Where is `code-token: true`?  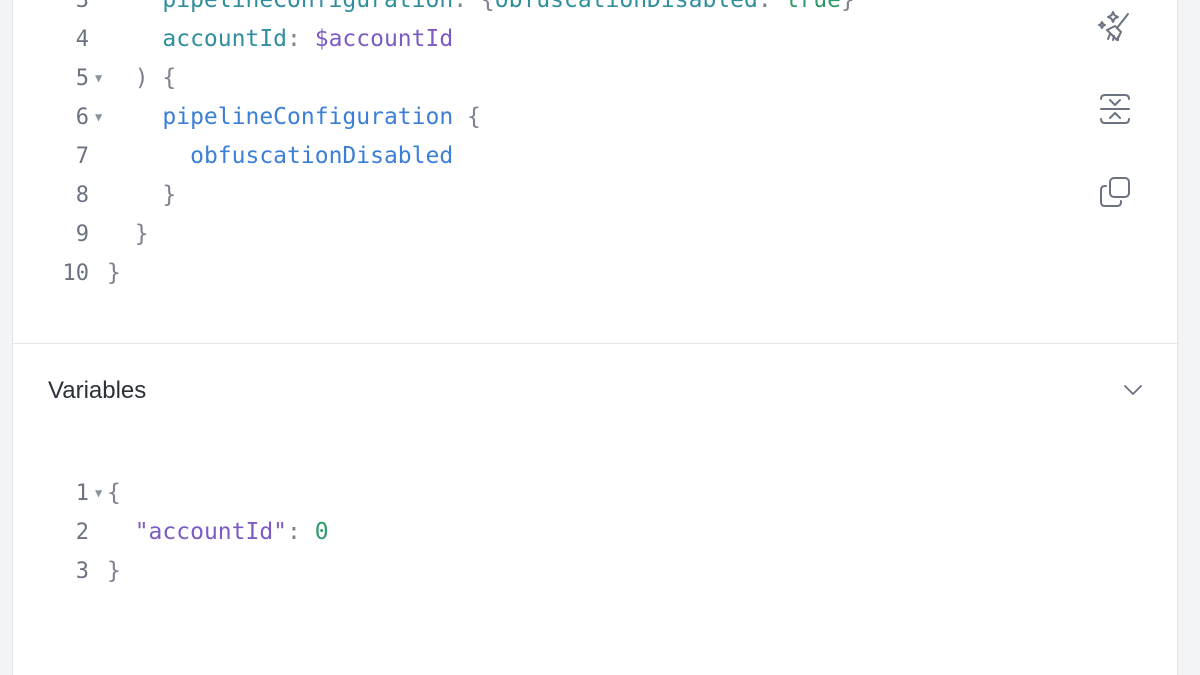 code-token: true is located at coordinates (813, 6).